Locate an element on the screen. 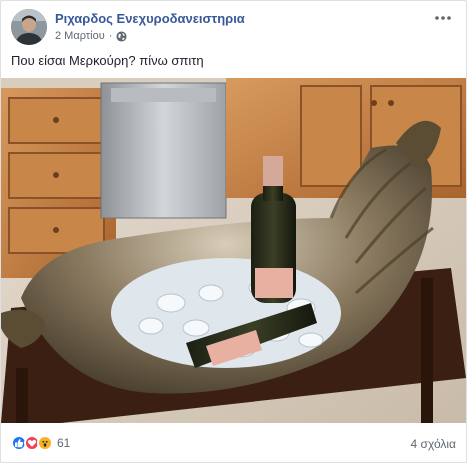 This screenshot has width=467, height=463. post-meta: 2 Μαρτίου · is located at coordinates (91, 36).